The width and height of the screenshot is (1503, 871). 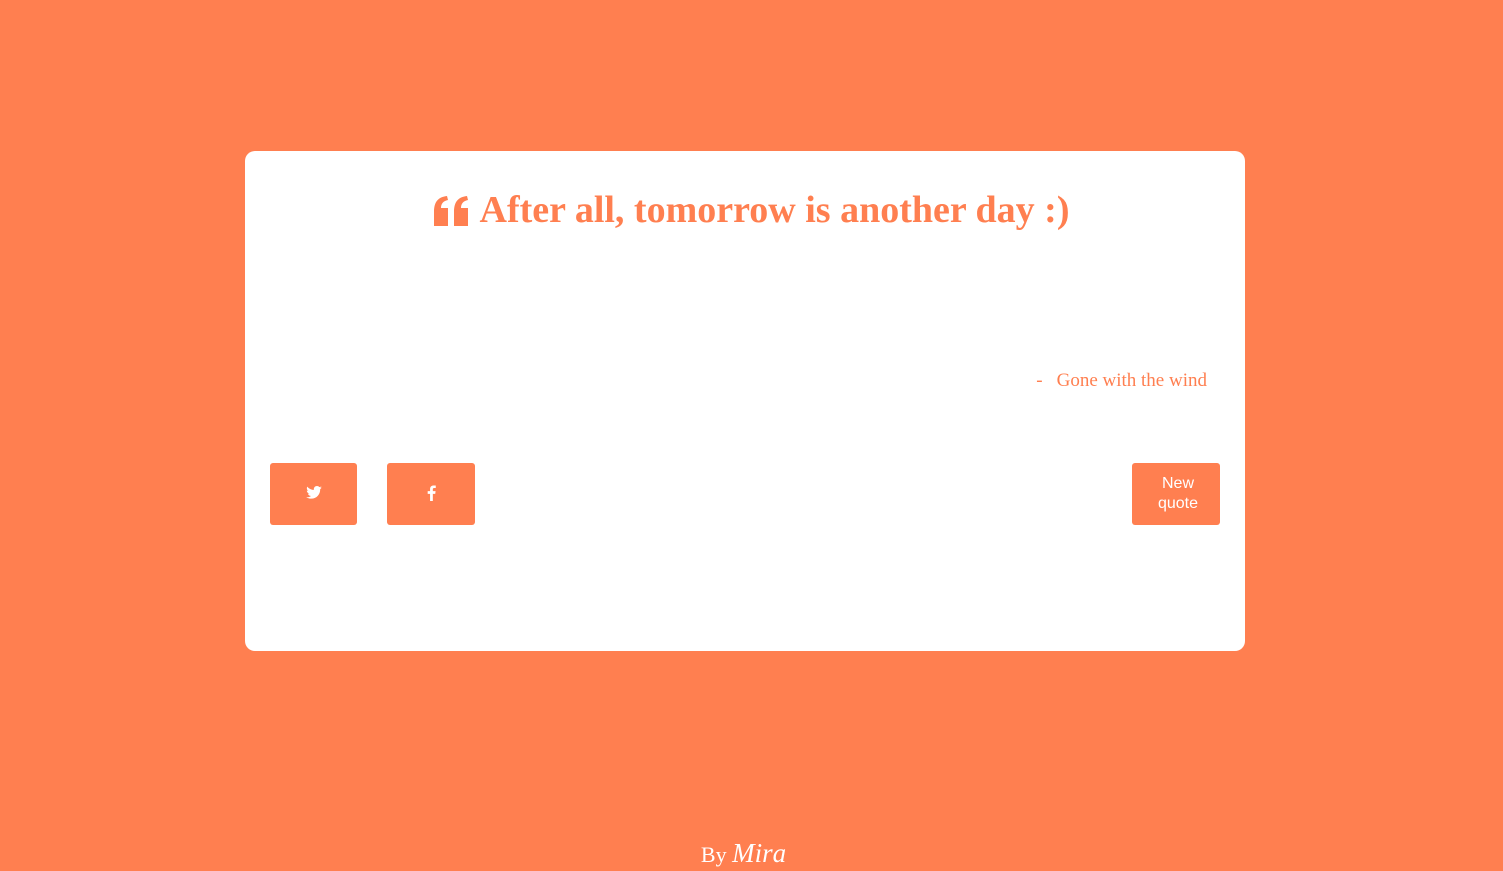 I want to click on quote-text: After all, tomorrow is another day :), so click(x=774, y=210).